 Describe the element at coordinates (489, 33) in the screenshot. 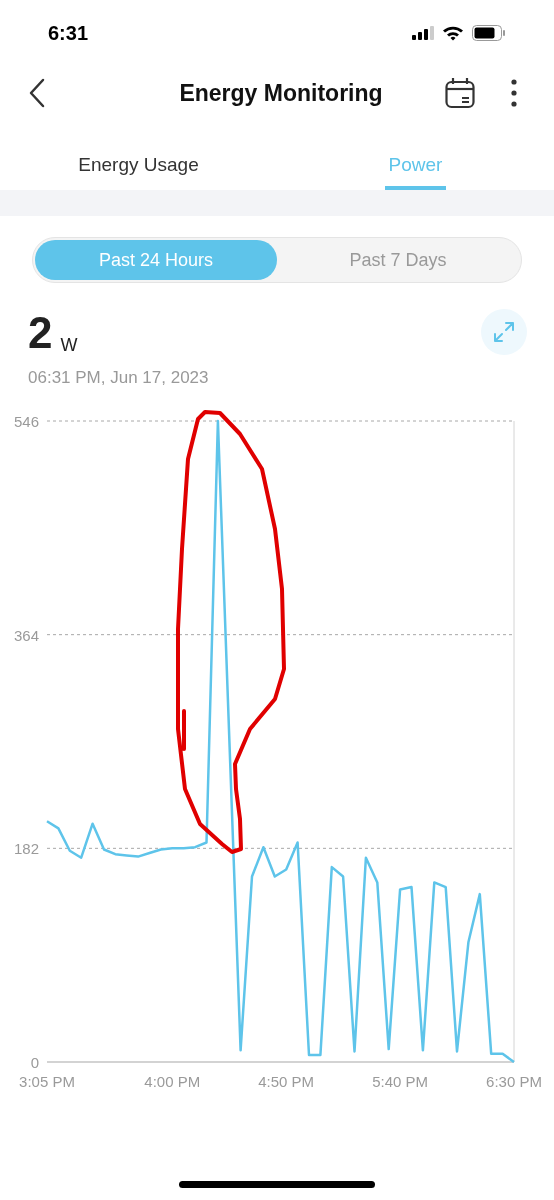

I see `battery-icon` at that location.